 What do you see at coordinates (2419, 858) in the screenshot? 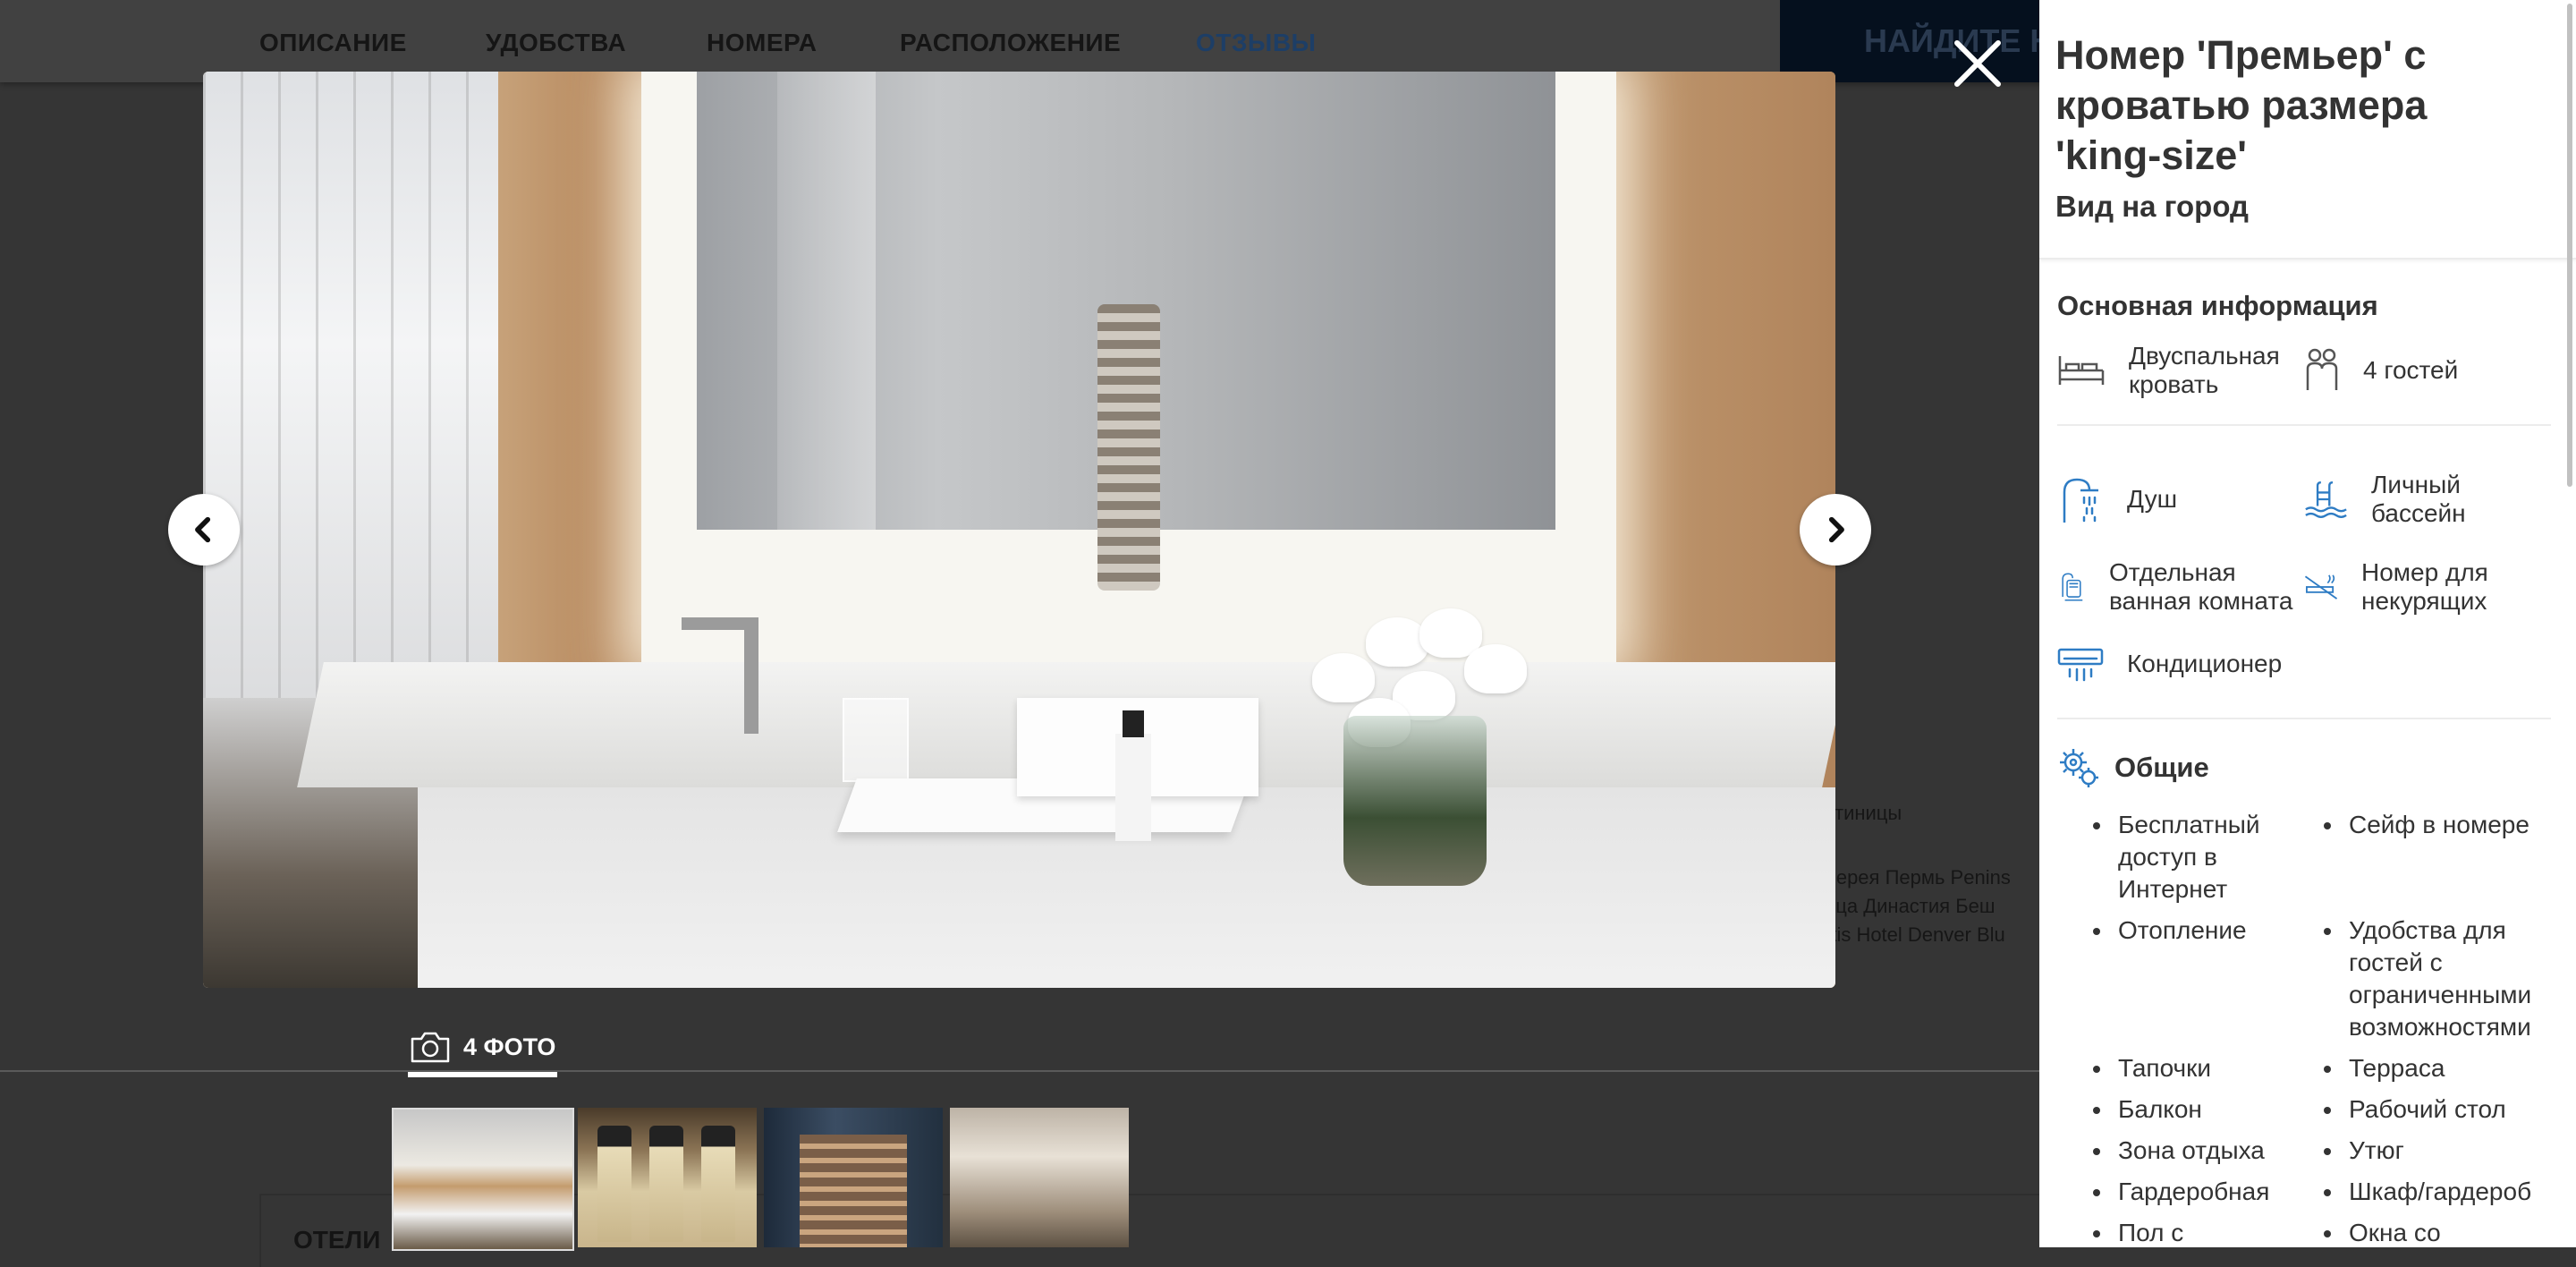
I see `list-item: Сейф в номере` at bounding box center [2419, 858].